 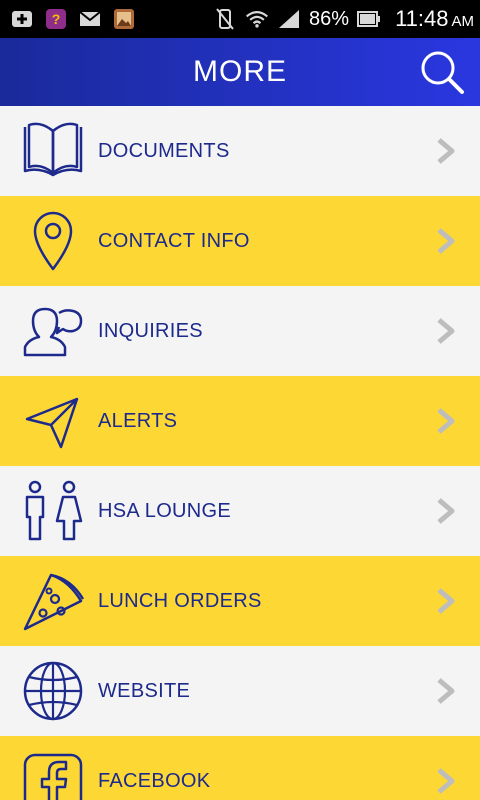 What do you see at coordinates (463, 21) in the screenshot?
I see `clock-ampm: AM` at bounding box center [463, 21].